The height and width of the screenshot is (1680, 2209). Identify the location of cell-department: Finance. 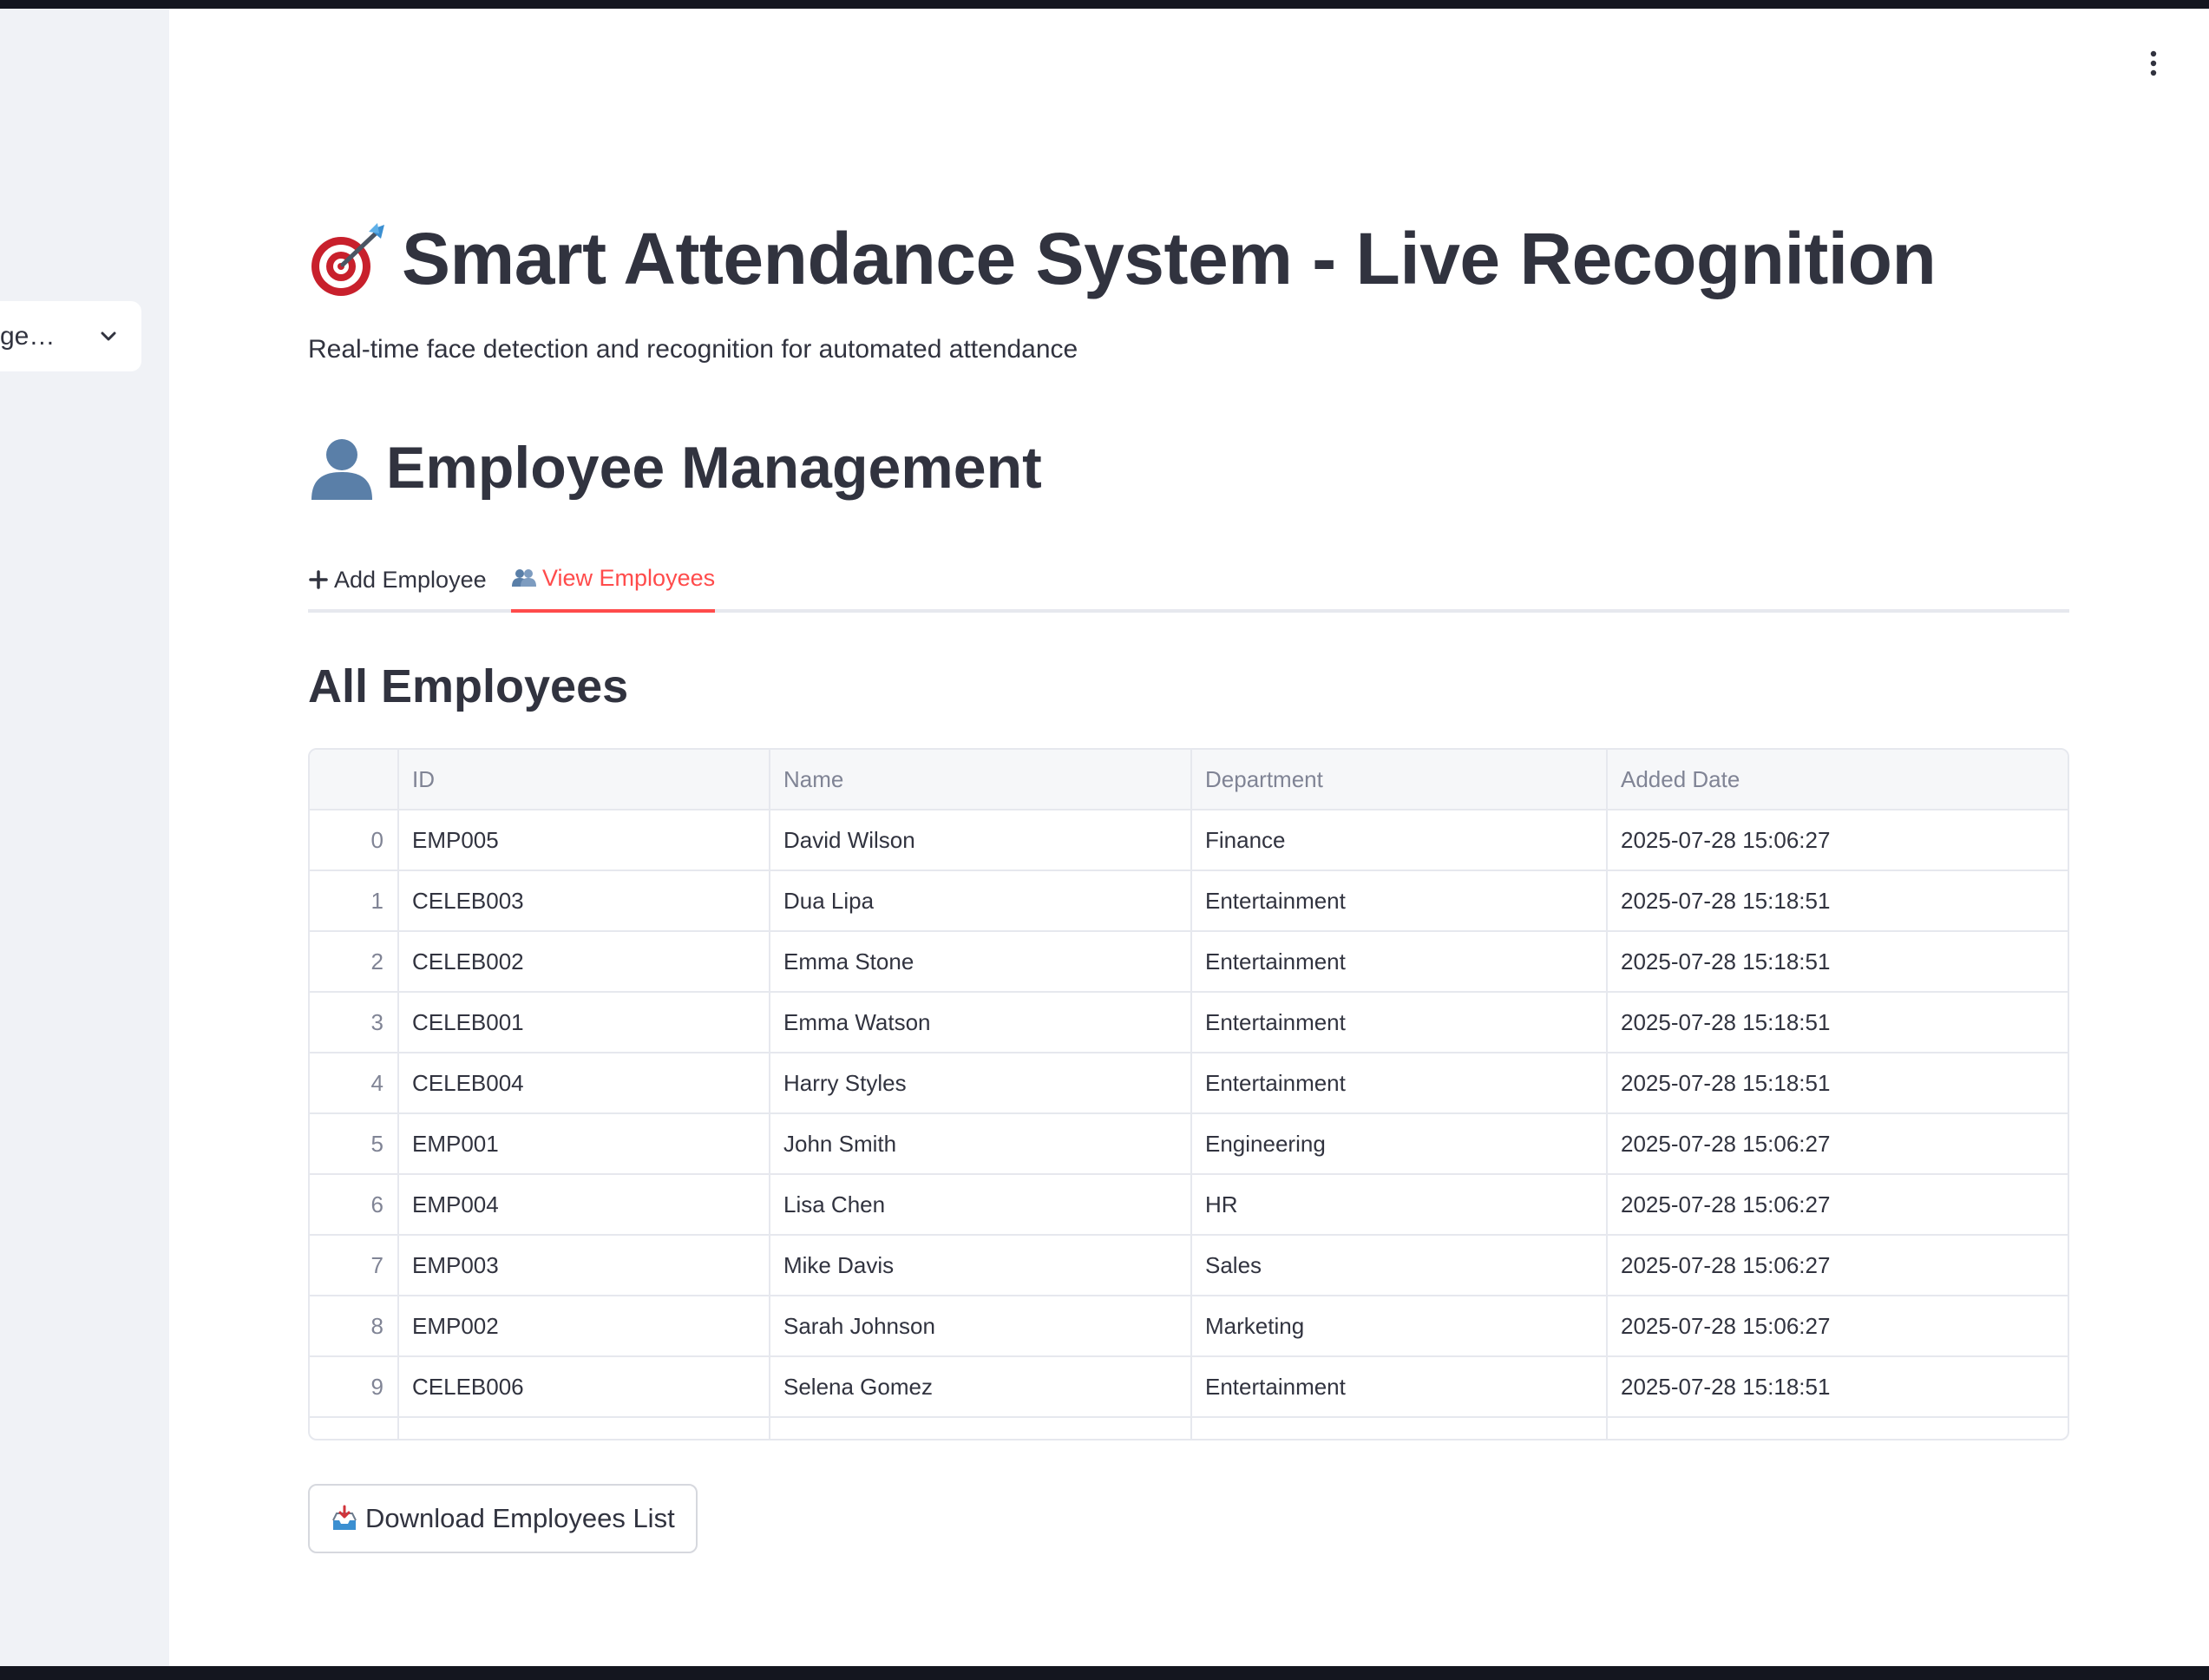
(1400, 840).